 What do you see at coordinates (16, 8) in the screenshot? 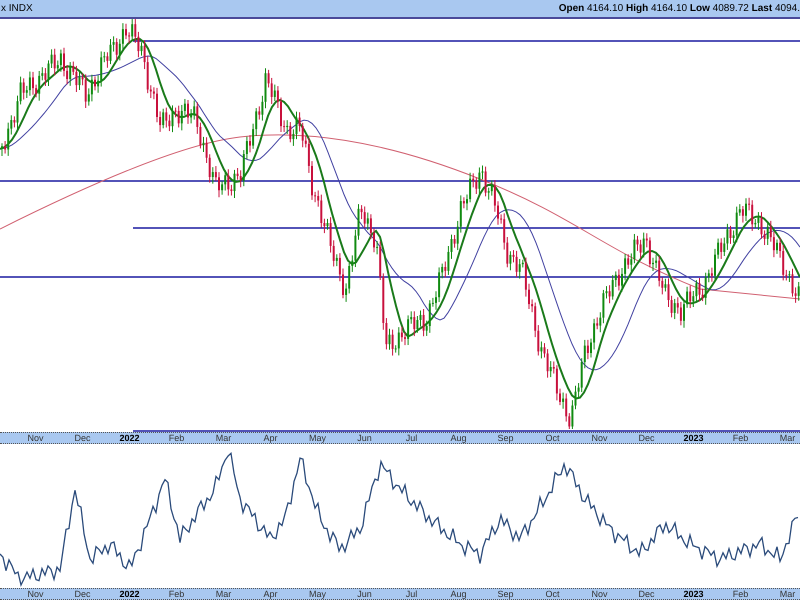
I see `symbol-label: x INDX` at bounding box center [16, 8].